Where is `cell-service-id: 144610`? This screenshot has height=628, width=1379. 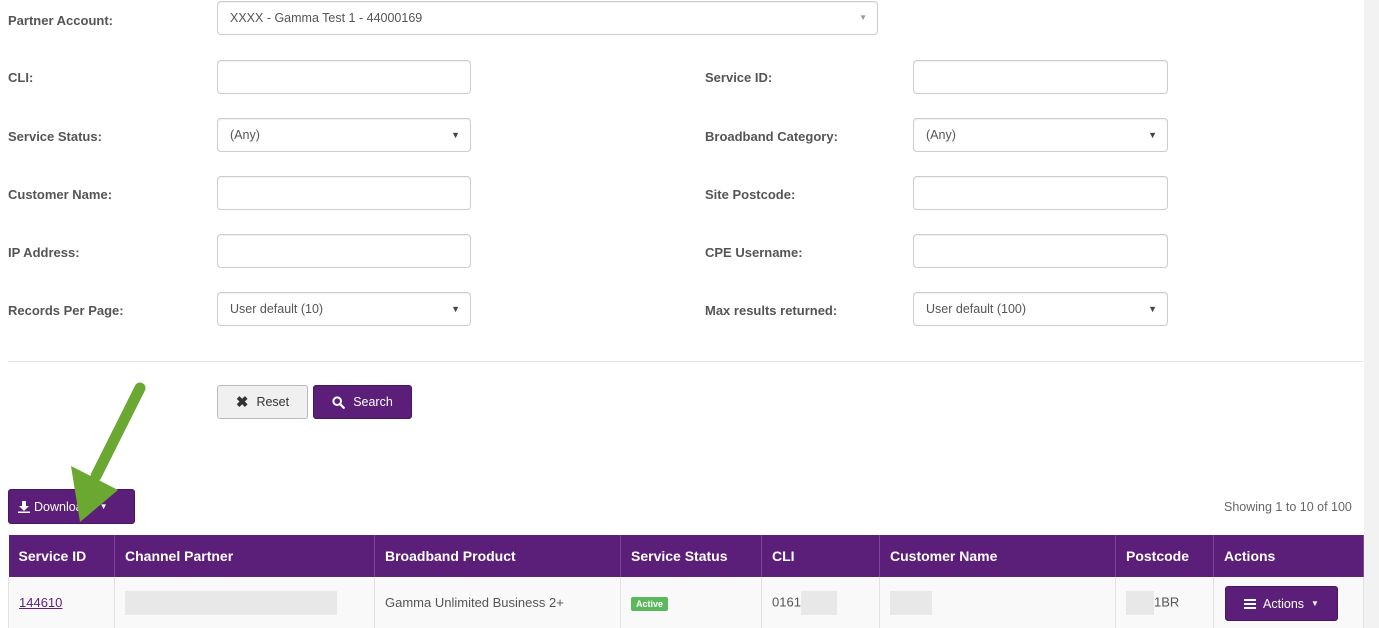
cell-service-id: 144610 is located at coordinates (61, 602).